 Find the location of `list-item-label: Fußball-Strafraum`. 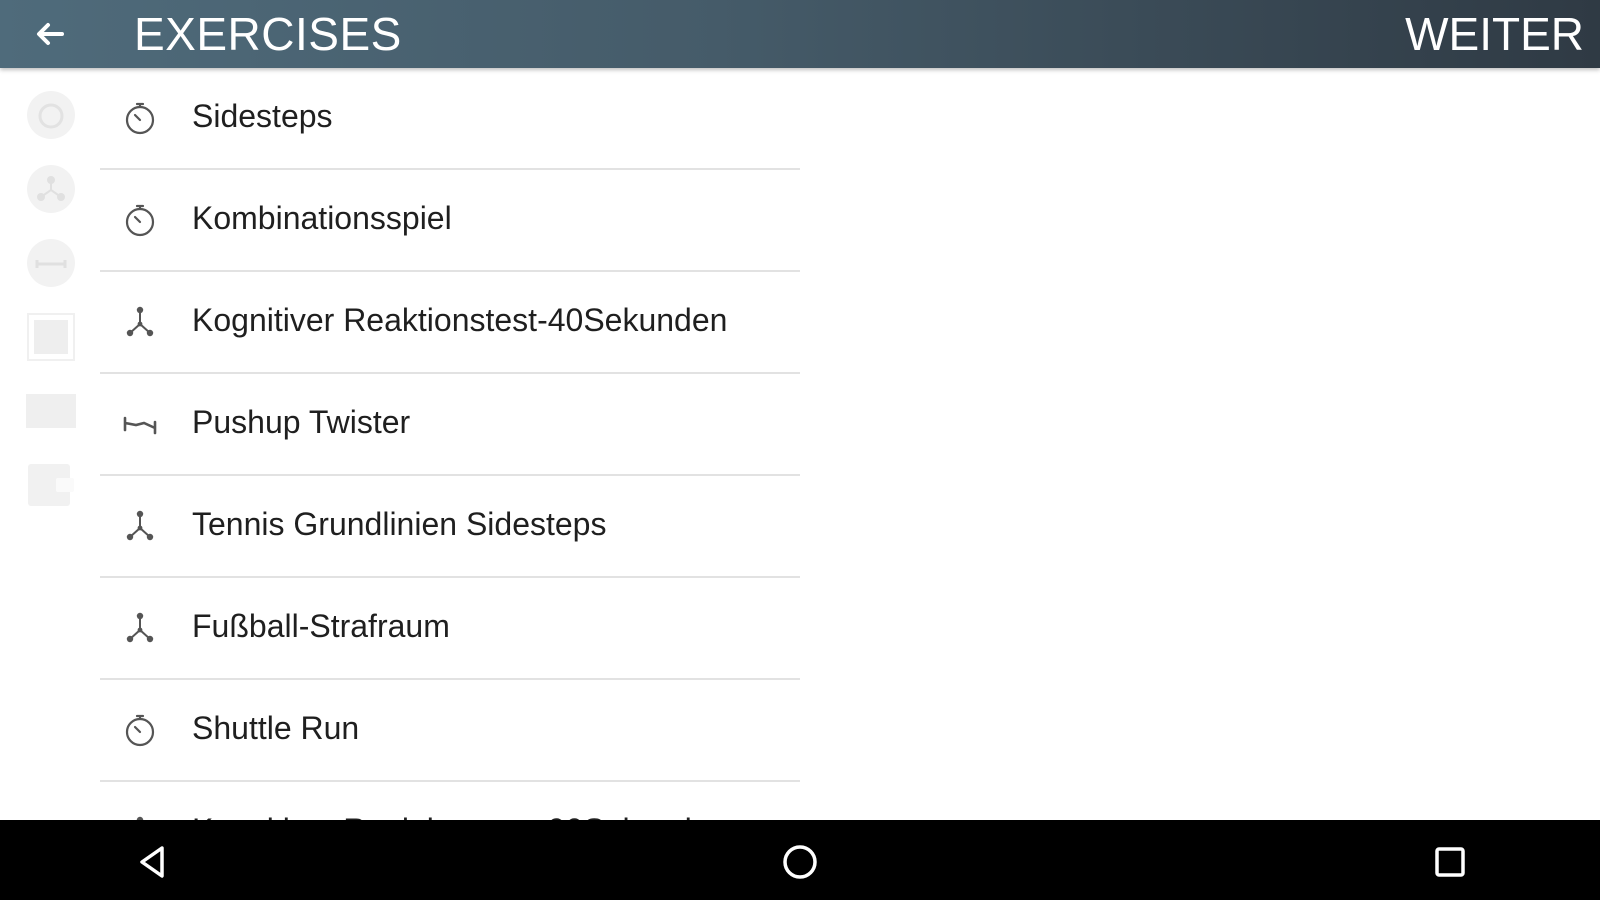

list-item-label: Fußball-Strafraum is located at coordinates (321, 626).